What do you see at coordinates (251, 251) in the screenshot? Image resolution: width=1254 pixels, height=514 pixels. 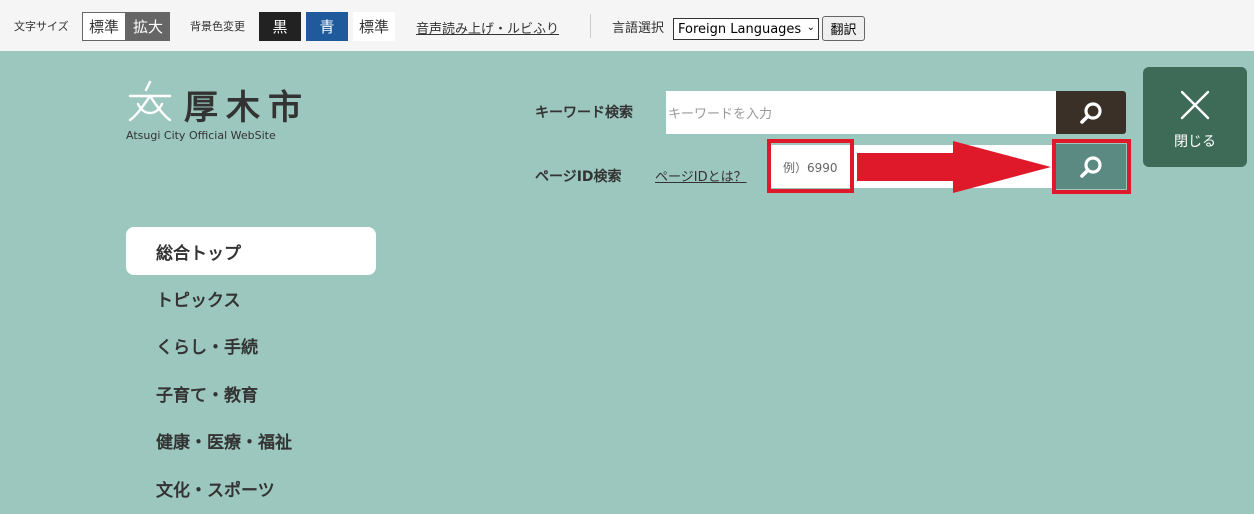 I see `nav-item-top: 総合トップ` at bounding box center [251, 251].